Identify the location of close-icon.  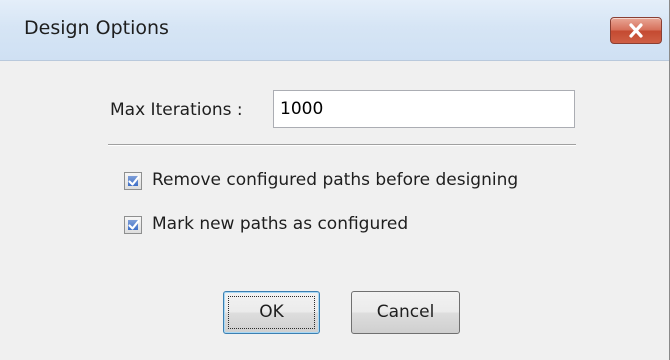
(636, 30).